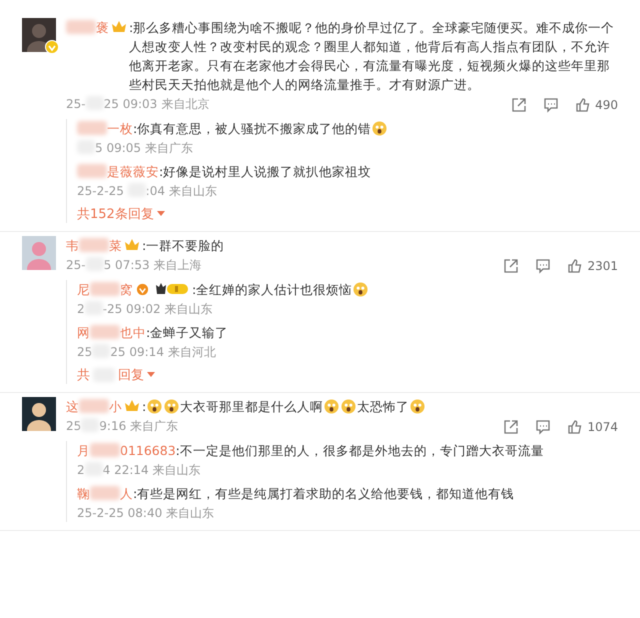 The image size is (640, 618). I want to click on like-button: 490, so click(596, 104).